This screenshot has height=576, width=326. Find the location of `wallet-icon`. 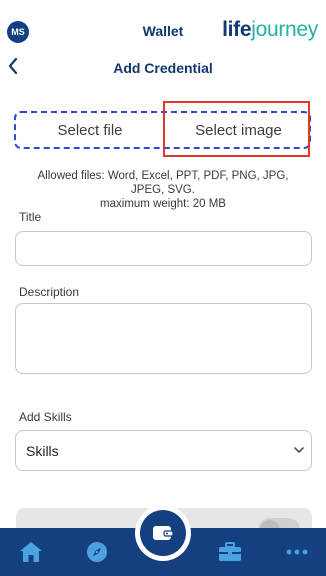

wallet-icon is located at coordinates (163, 533).